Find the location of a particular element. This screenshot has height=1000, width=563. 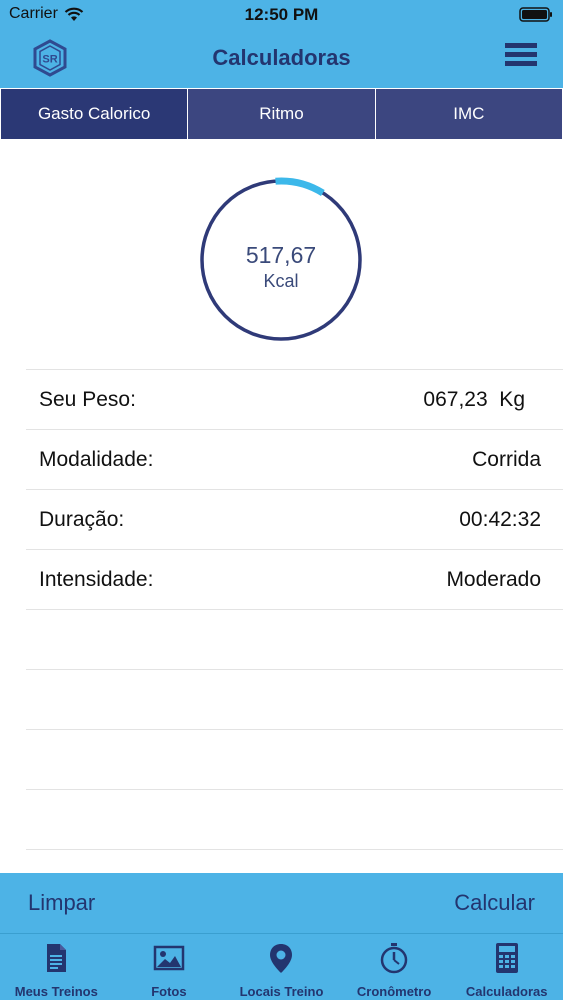

status-time: 12:50 PM is located at coordinates (281, 14).